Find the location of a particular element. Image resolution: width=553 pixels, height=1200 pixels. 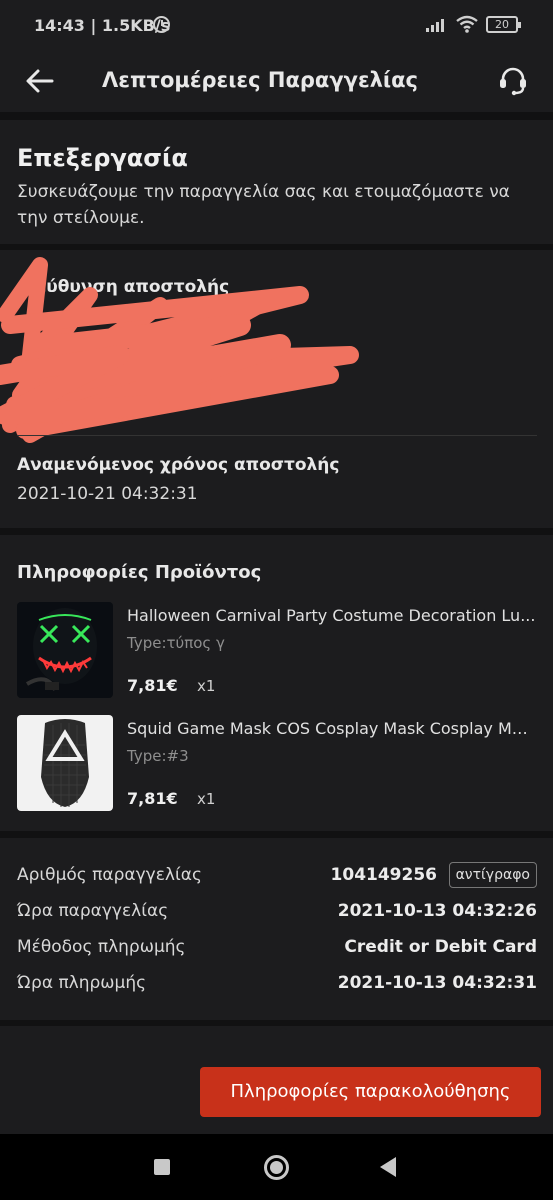

headset-support-icon is located at coordinates (513, 81).